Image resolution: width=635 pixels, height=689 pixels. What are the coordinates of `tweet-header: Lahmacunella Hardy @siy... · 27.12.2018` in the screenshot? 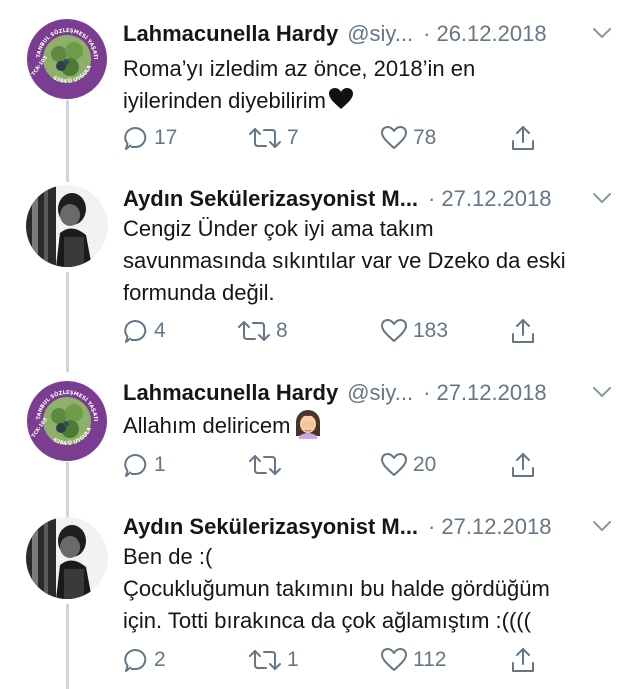 It's located at (368, 393).